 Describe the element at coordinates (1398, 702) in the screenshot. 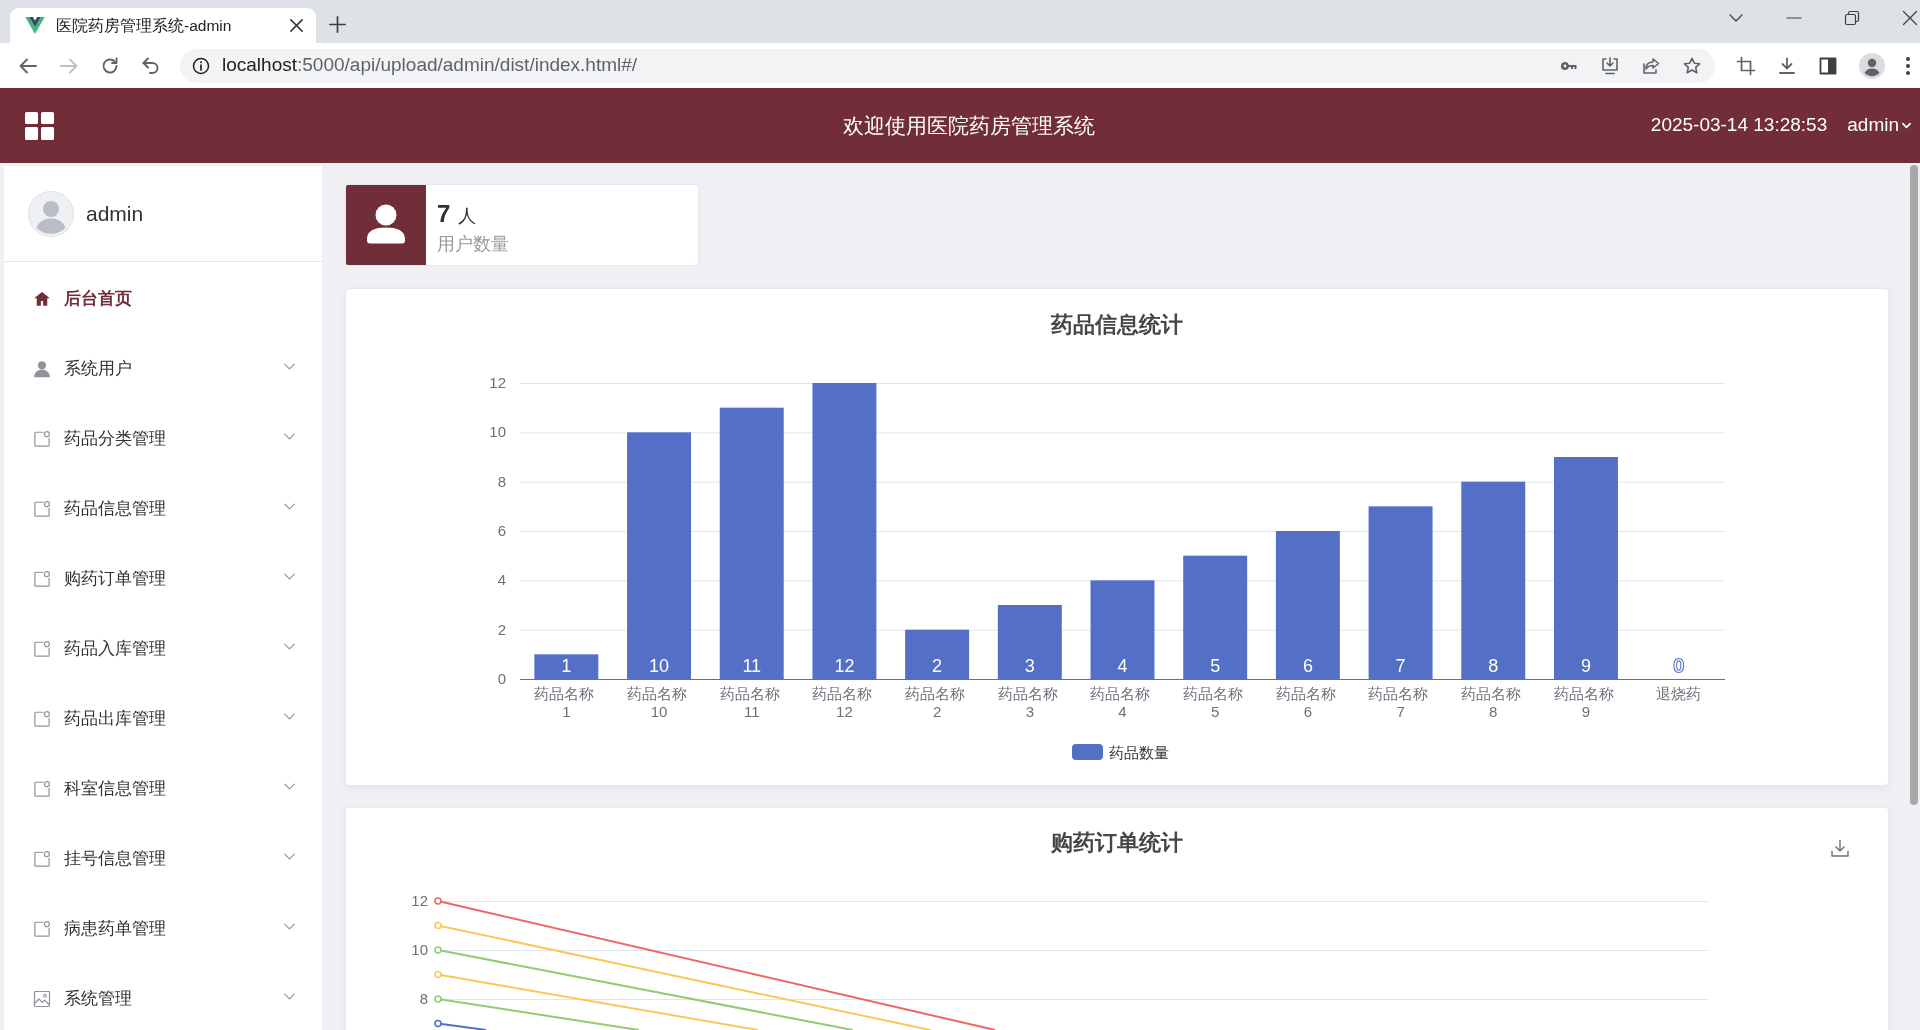

I see `x-axis-label: 药品名称 7` at that location.